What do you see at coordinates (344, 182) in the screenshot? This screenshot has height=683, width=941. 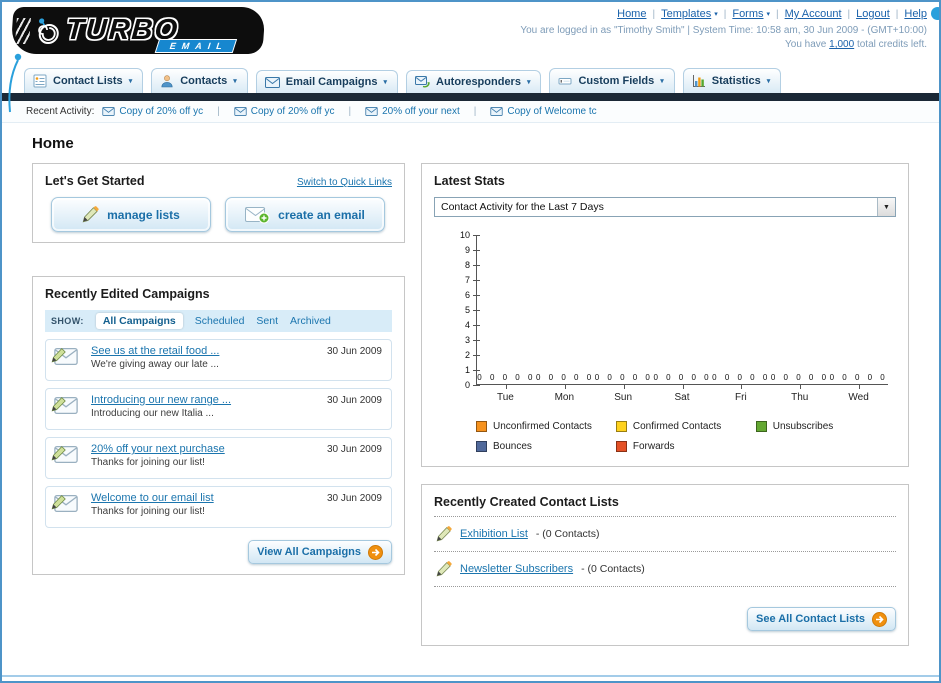 I see `switch-quick-links-link: Switch to Quick Links` at bounding box center [344, 182].